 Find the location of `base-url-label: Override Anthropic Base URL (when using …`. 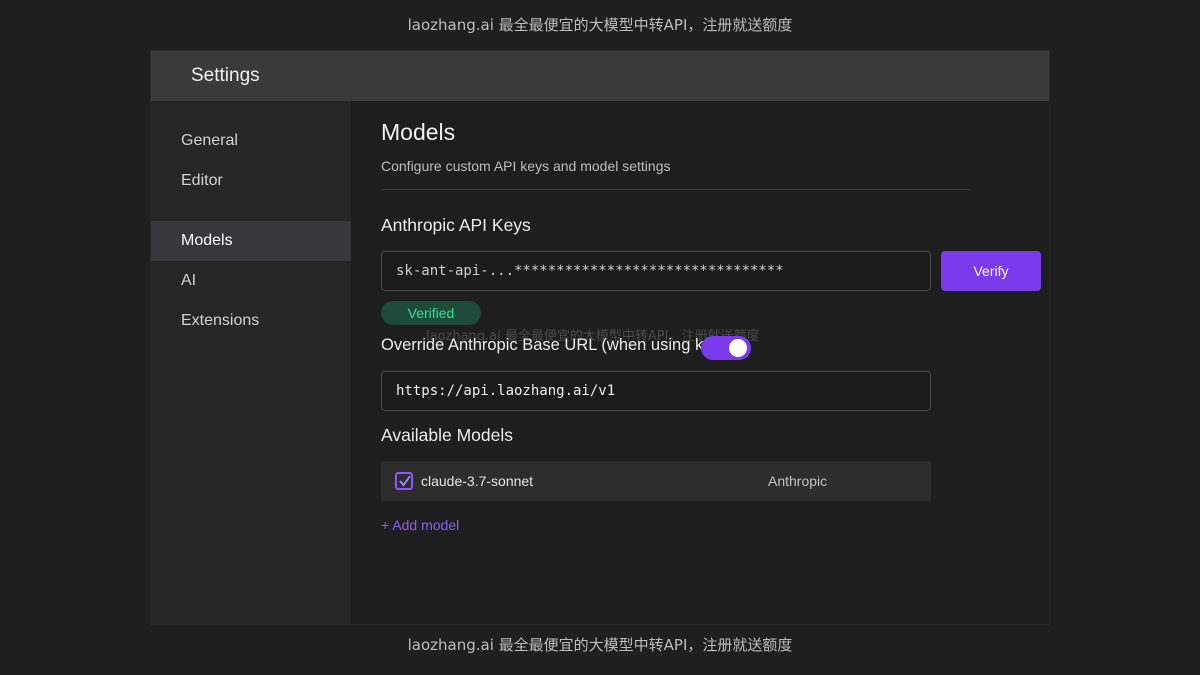

base-url-label: Override Anthropic Base URL (when using … is located at coordinates (547, 345).